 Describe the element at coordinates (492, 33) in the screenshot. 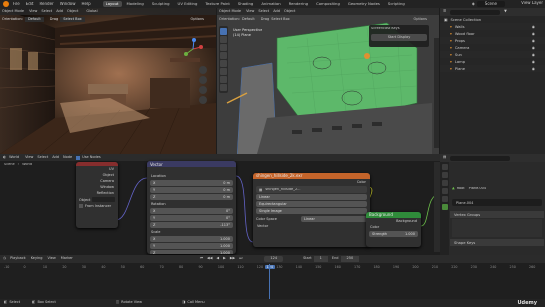

I see `outliner-item: ▾ Wood floor ◉` at that location.